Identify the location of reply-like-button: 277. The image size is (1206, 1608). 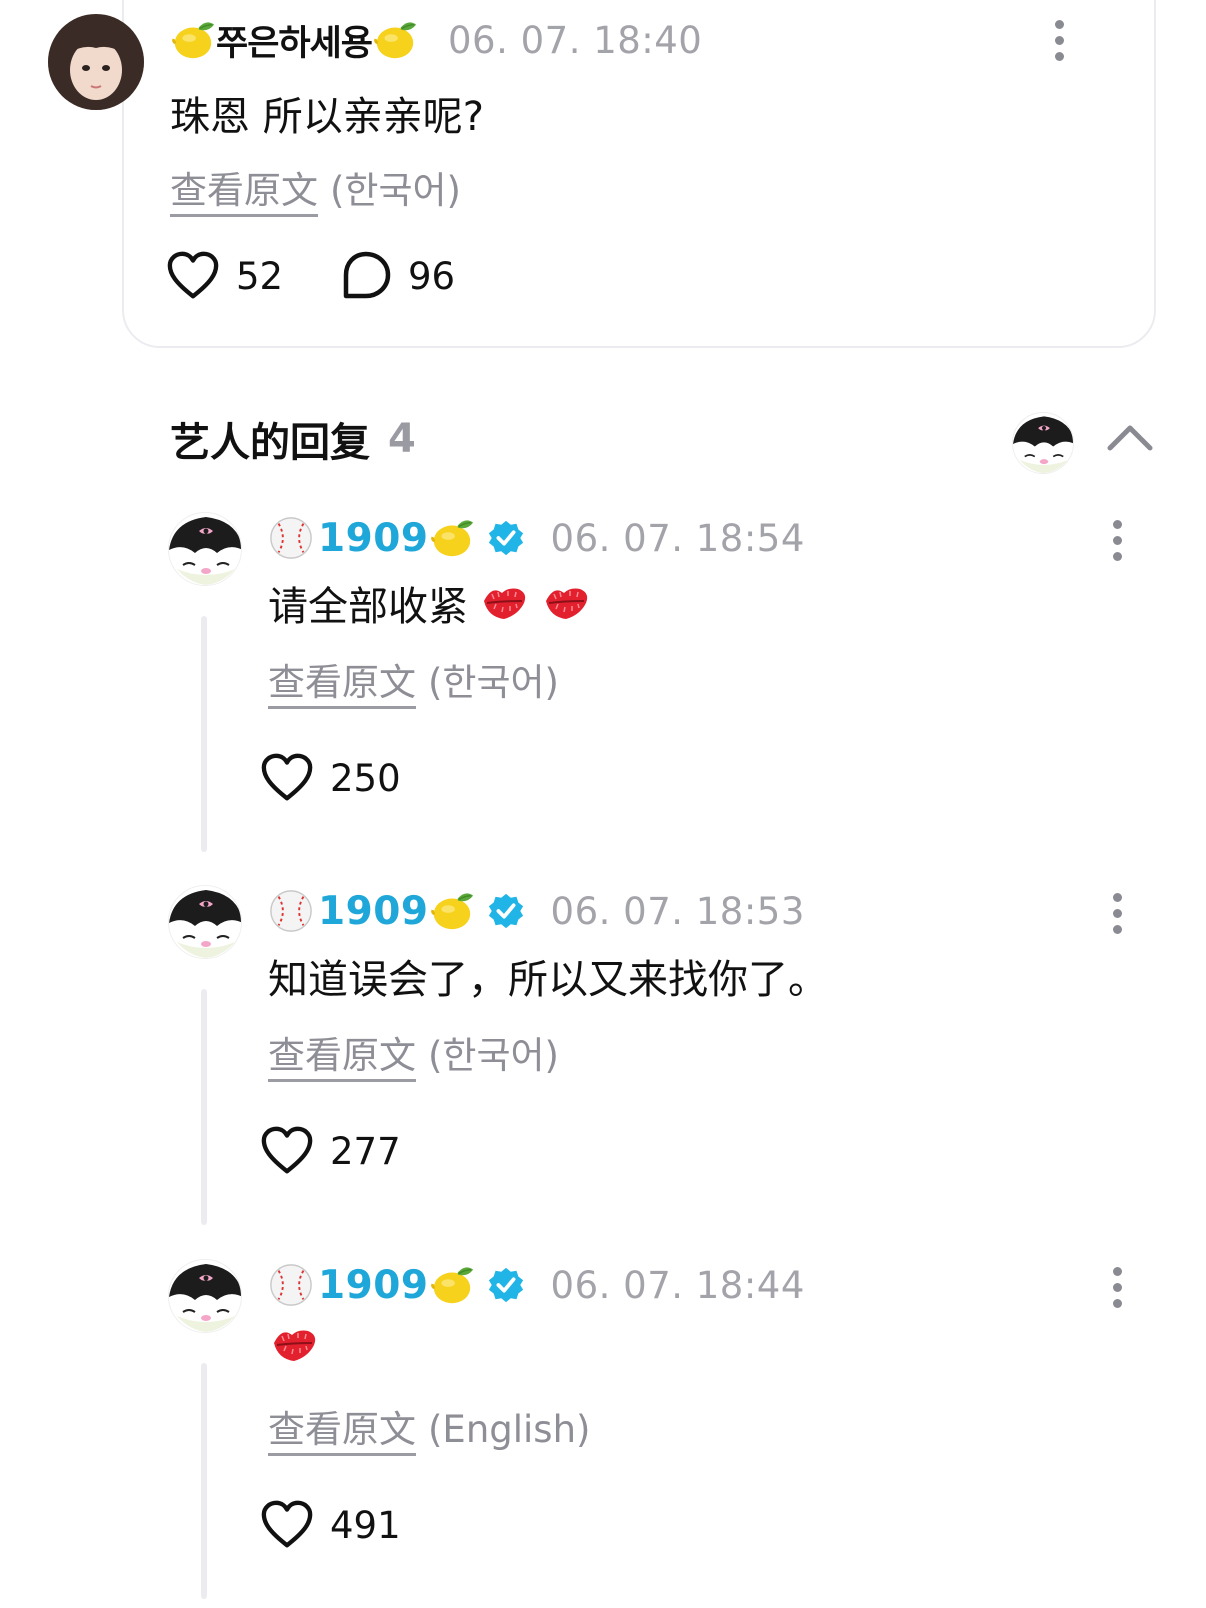
(330, 1151).